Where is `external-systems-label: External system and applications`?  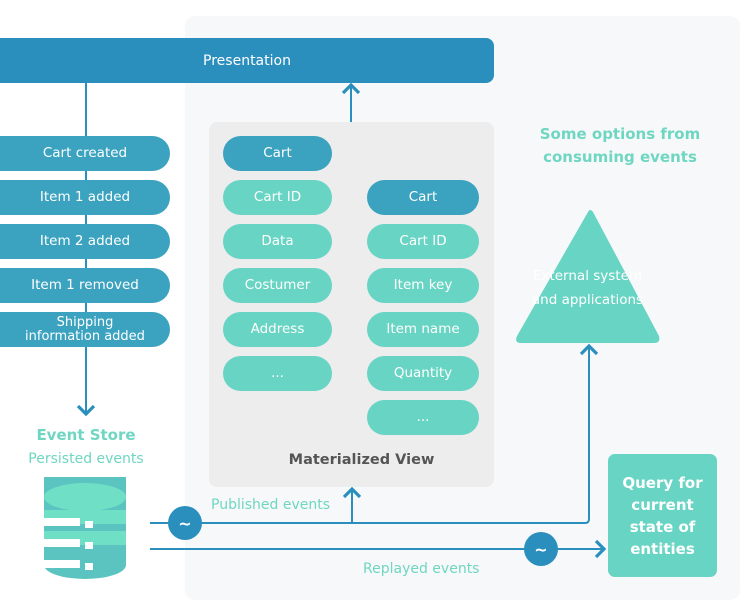 external-systems-label: External system and applications is located at coordinates (587, 288).